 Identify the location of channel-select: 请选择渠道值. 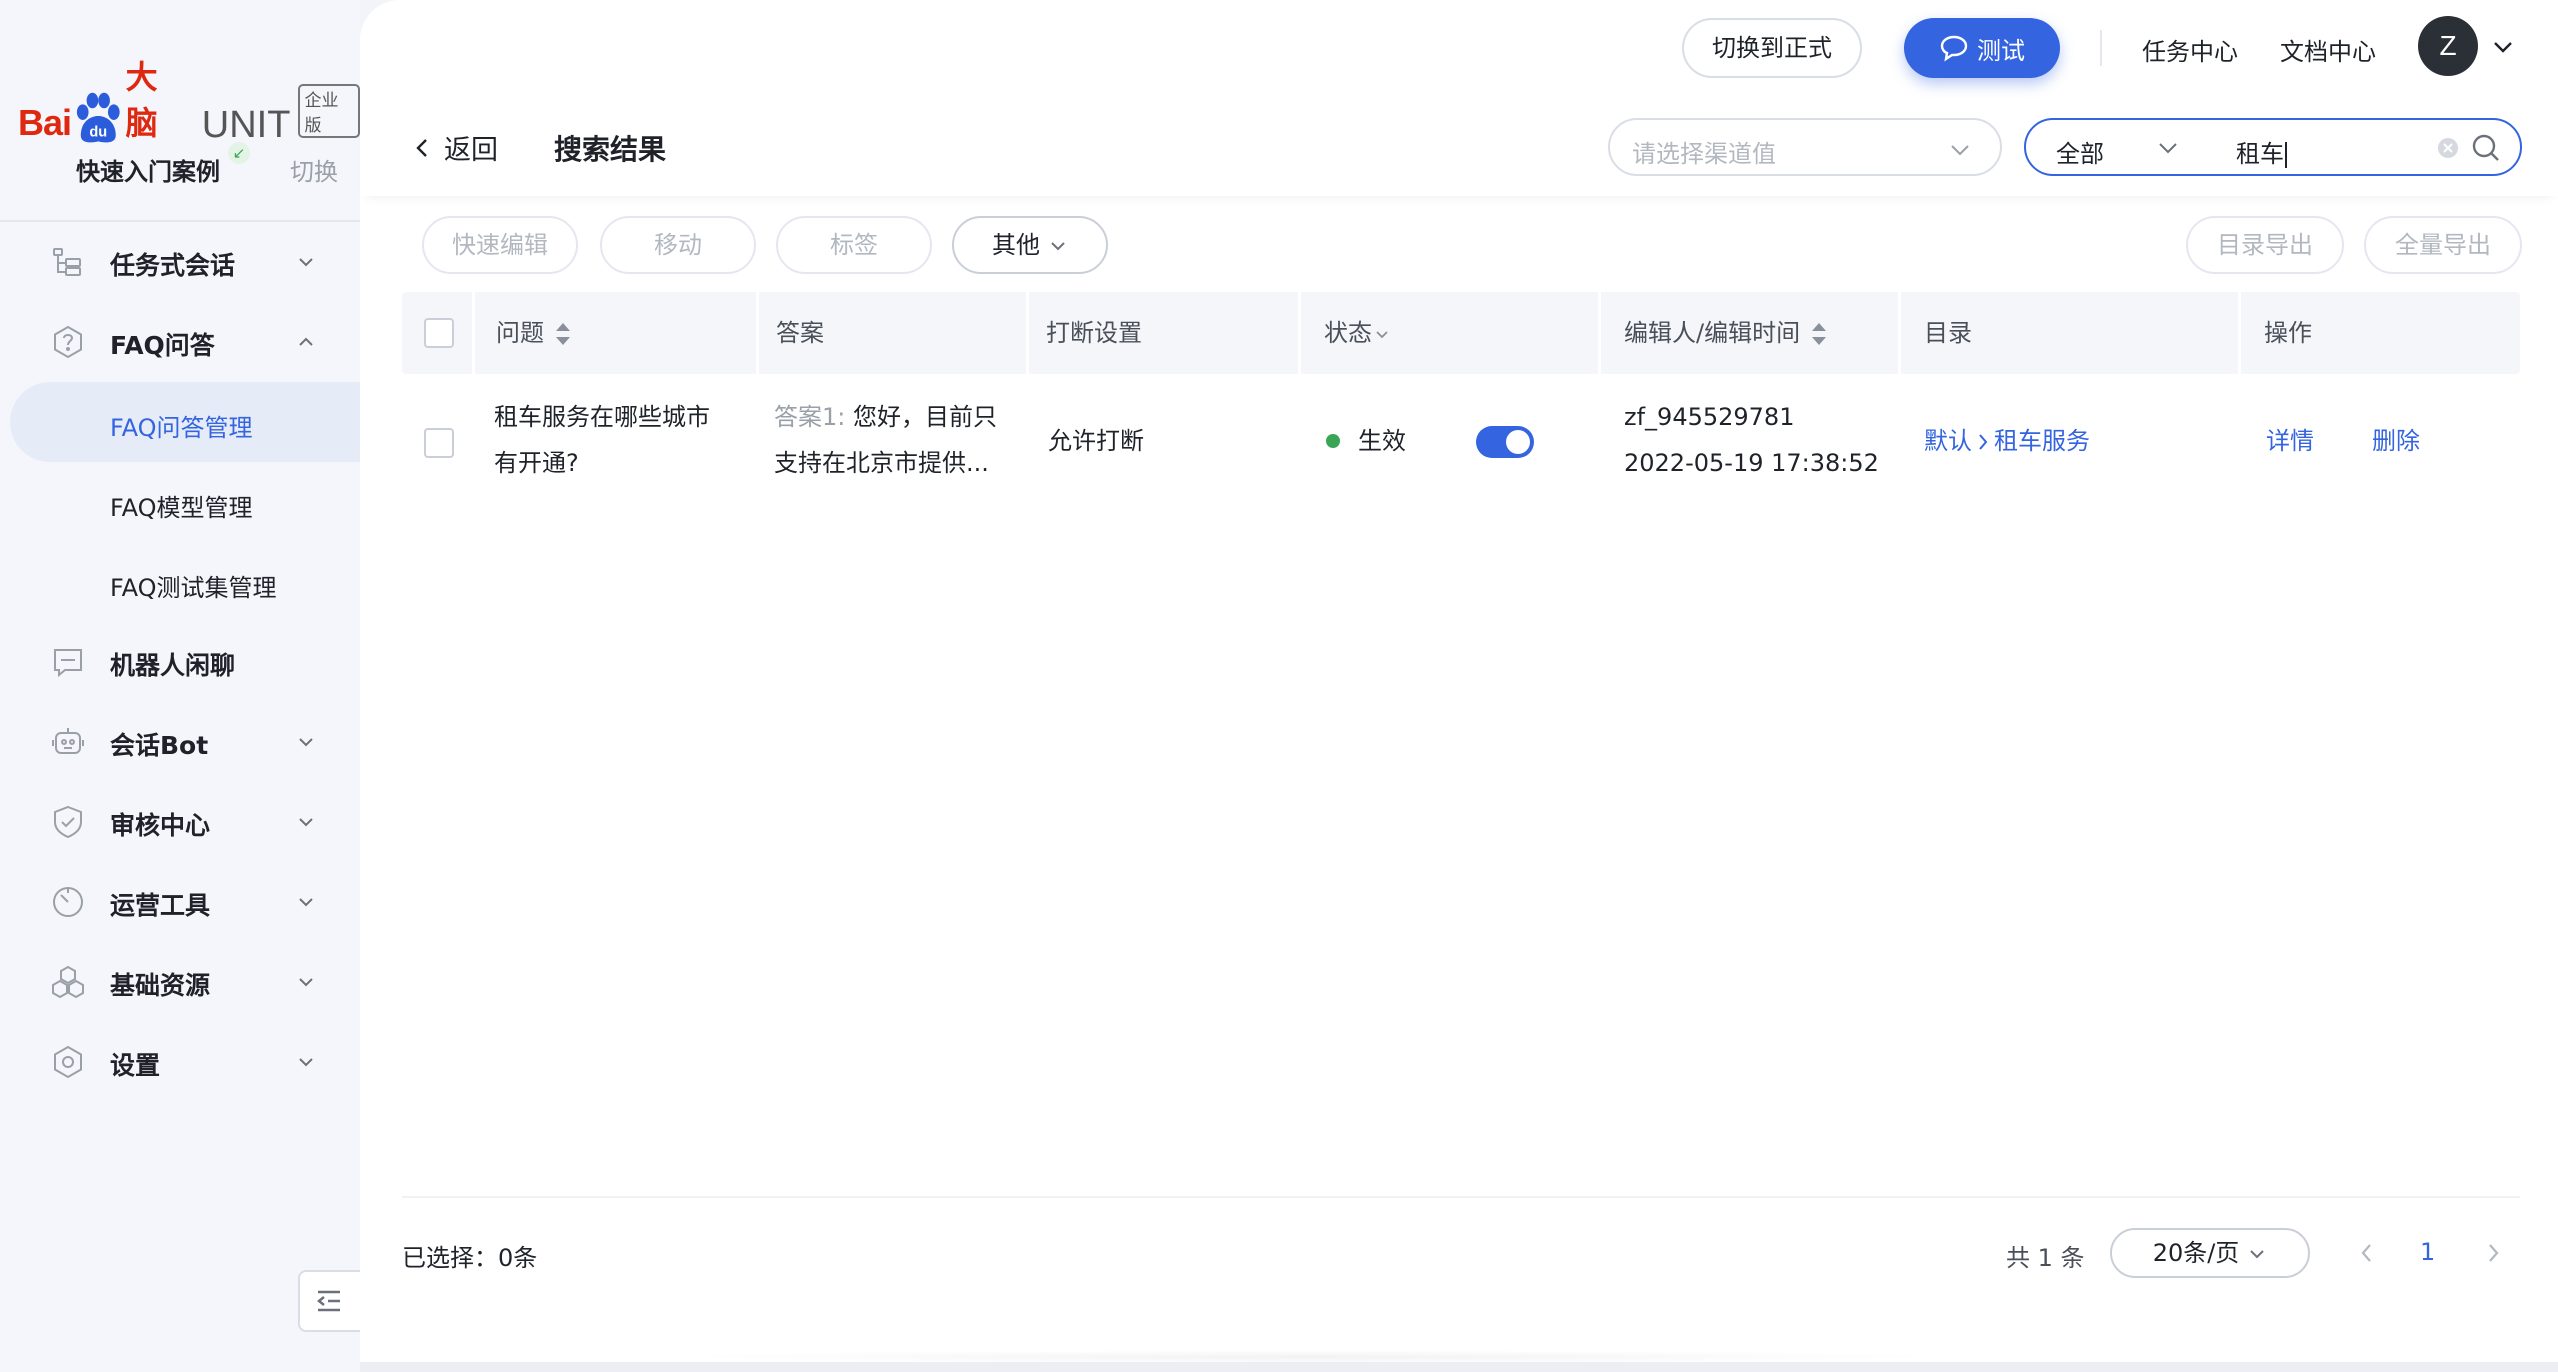
(1805, 147).